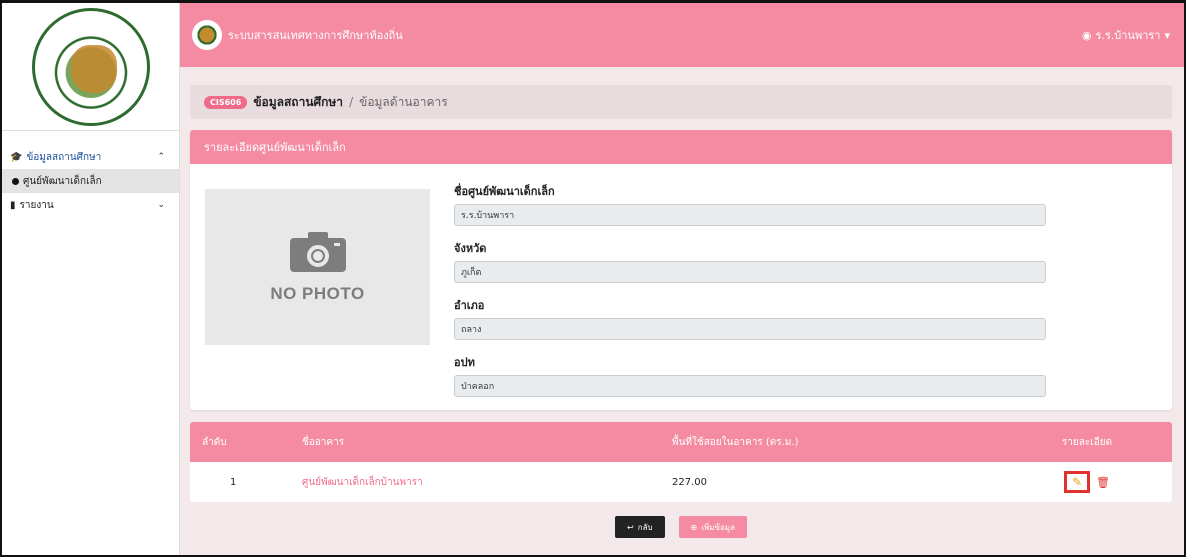  I want to click on brand-logo, so click(207, 35).